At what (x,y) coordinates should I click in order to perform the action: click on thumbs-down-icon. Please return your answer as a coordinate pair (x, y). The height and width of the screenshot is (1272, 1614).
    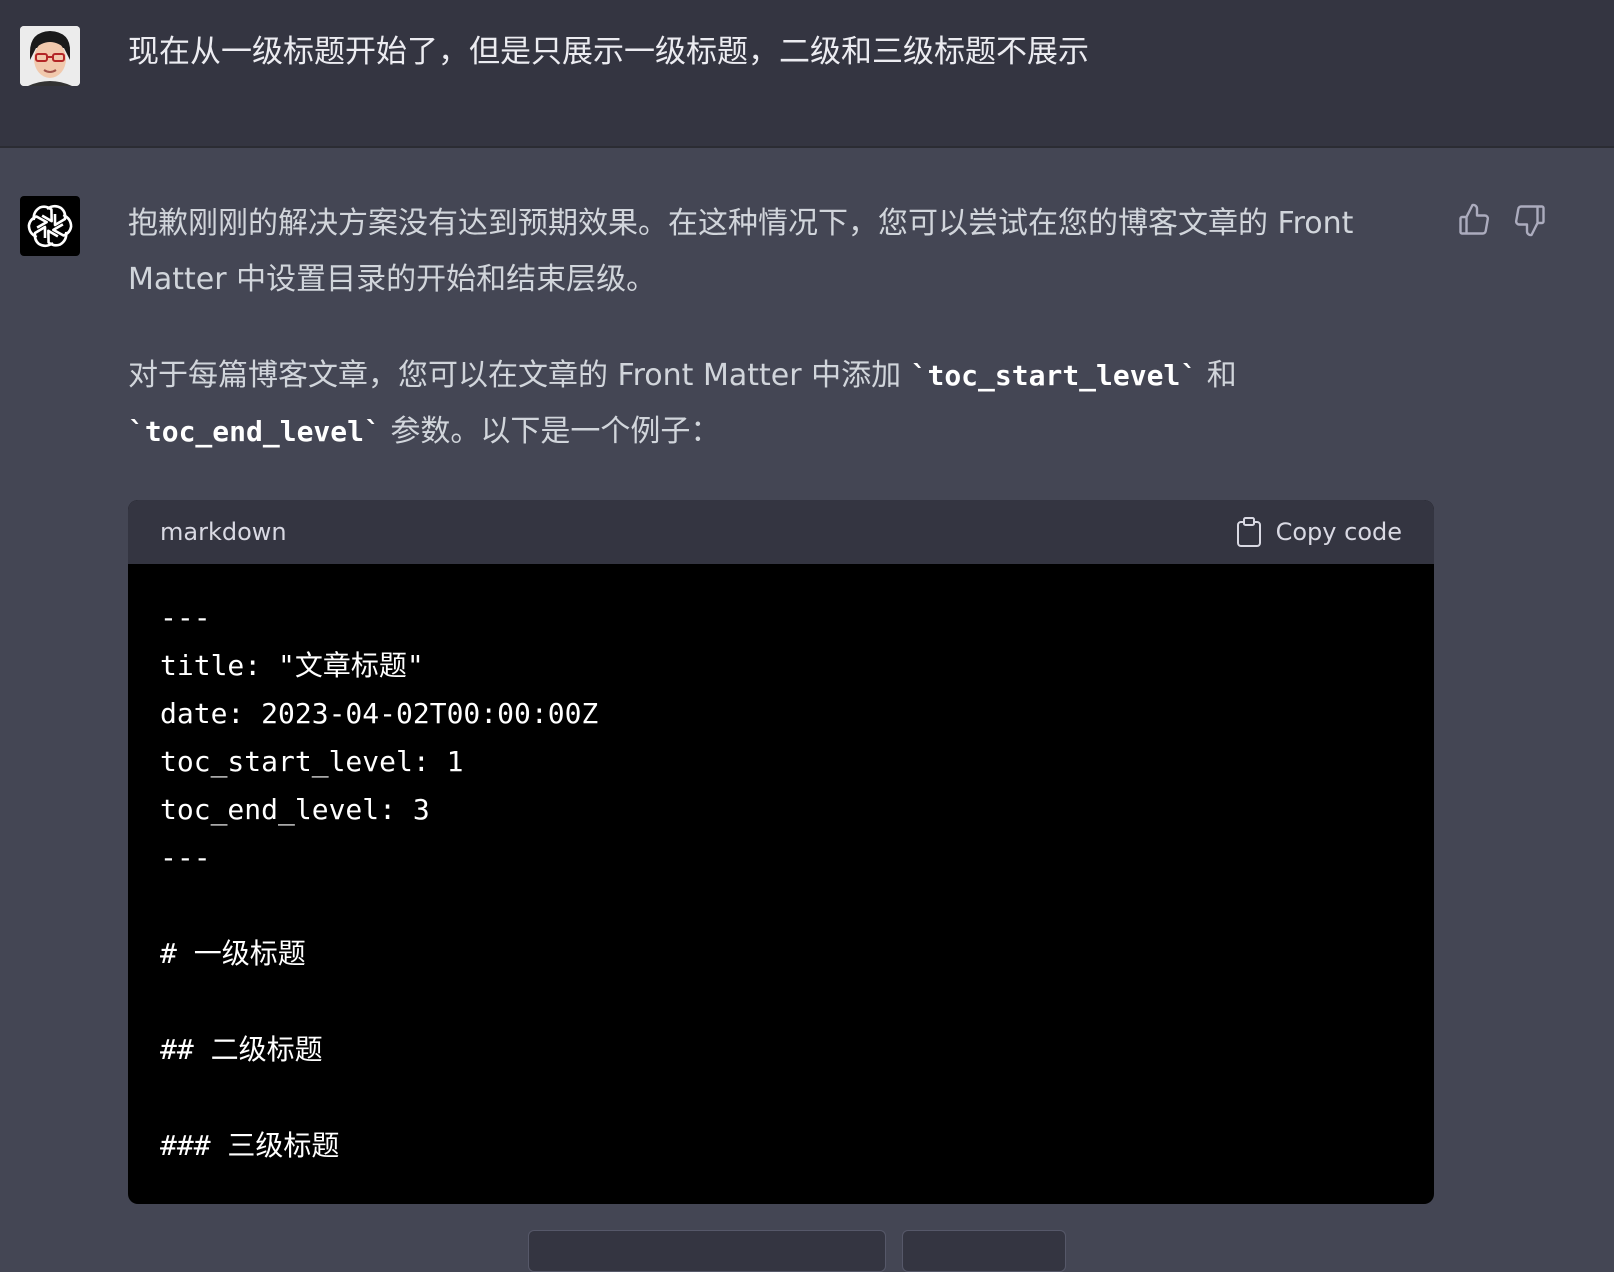
    Looking at the image, I should click on (1530, 221).